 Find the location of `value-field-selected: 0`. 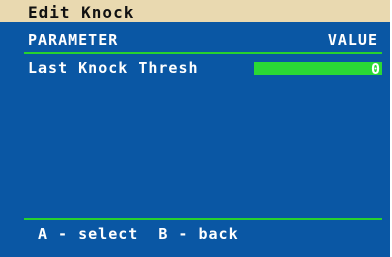

value-field-selected: 0 is located at coordinates (318, 69).